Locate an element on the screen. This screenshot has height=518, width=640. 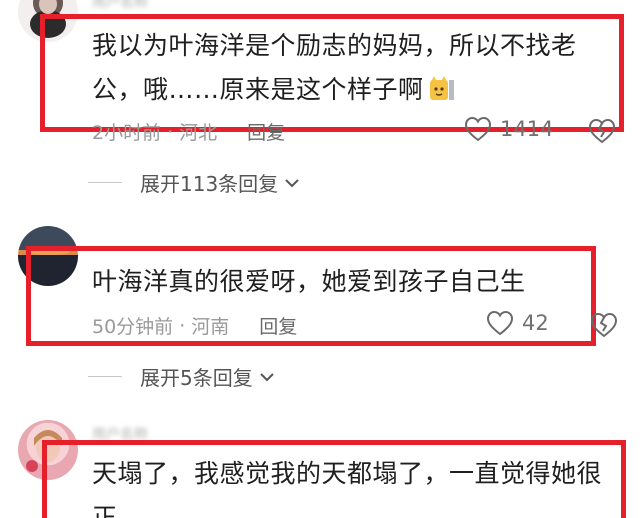
comment-text-line-1: 天塌了，我感觉我的天都塌了，一直觉得她很 is located at coordinates (347, 473).